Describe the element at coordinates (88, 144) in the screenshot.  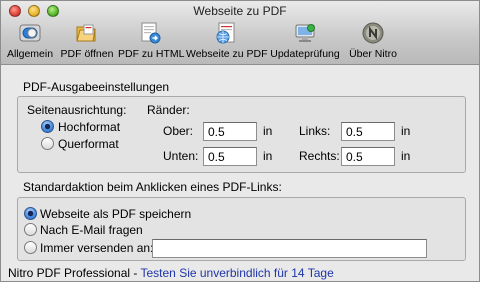
I see `landscape-label: Querformat` at that location.